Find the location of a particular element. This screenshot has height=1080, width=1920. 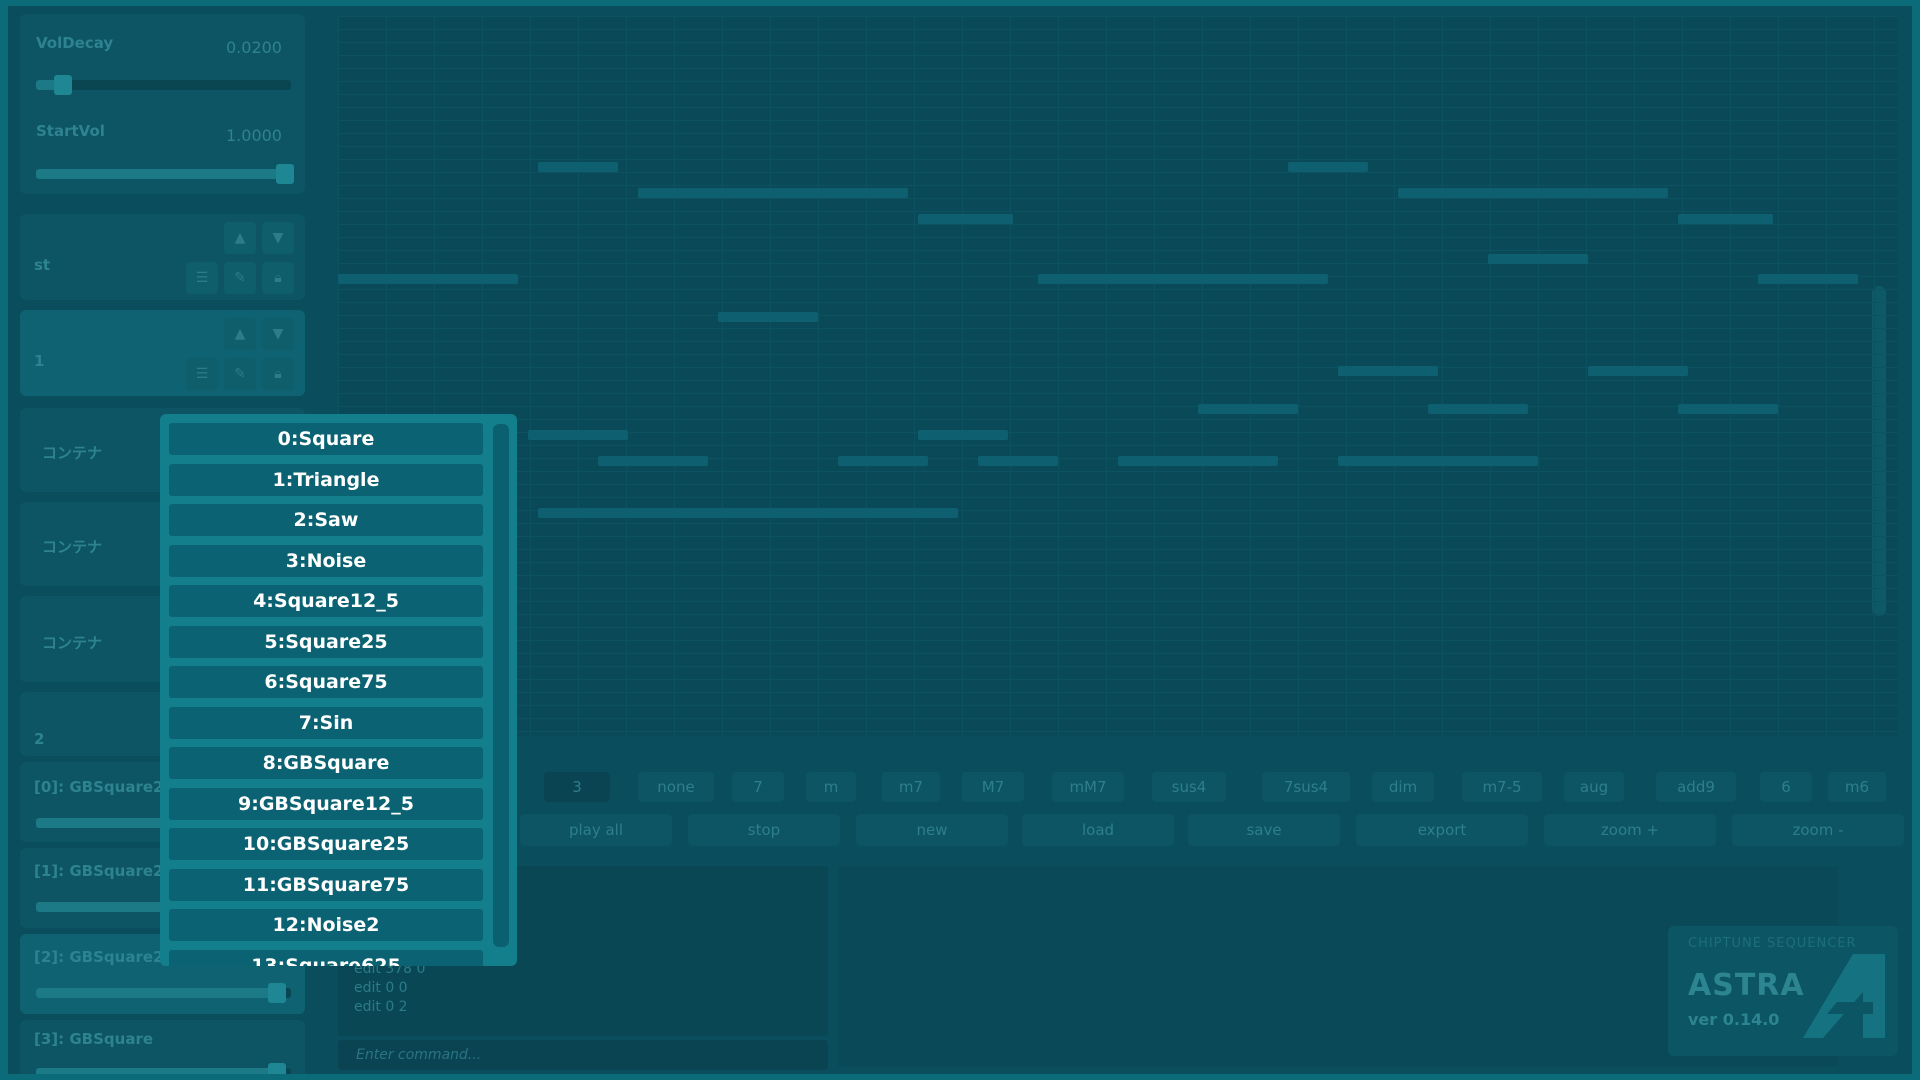

waveform-option: 4:Square12_5 is located at coordinates (326, 601).